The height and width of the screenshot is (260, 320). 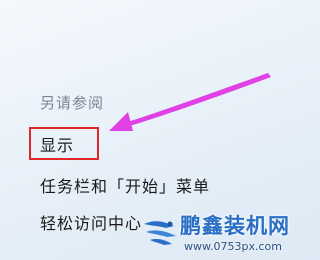 I want to click on watermark-logo-icon, so click(x=160, y=233).